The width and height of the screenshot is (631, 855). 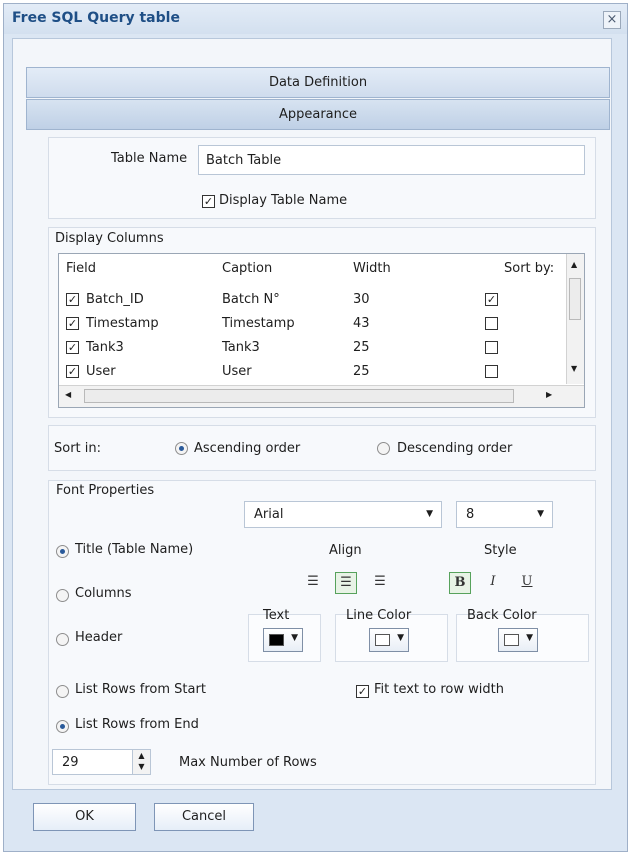 I want to click on row-caption: Tank3, so click(x=241, y=347).